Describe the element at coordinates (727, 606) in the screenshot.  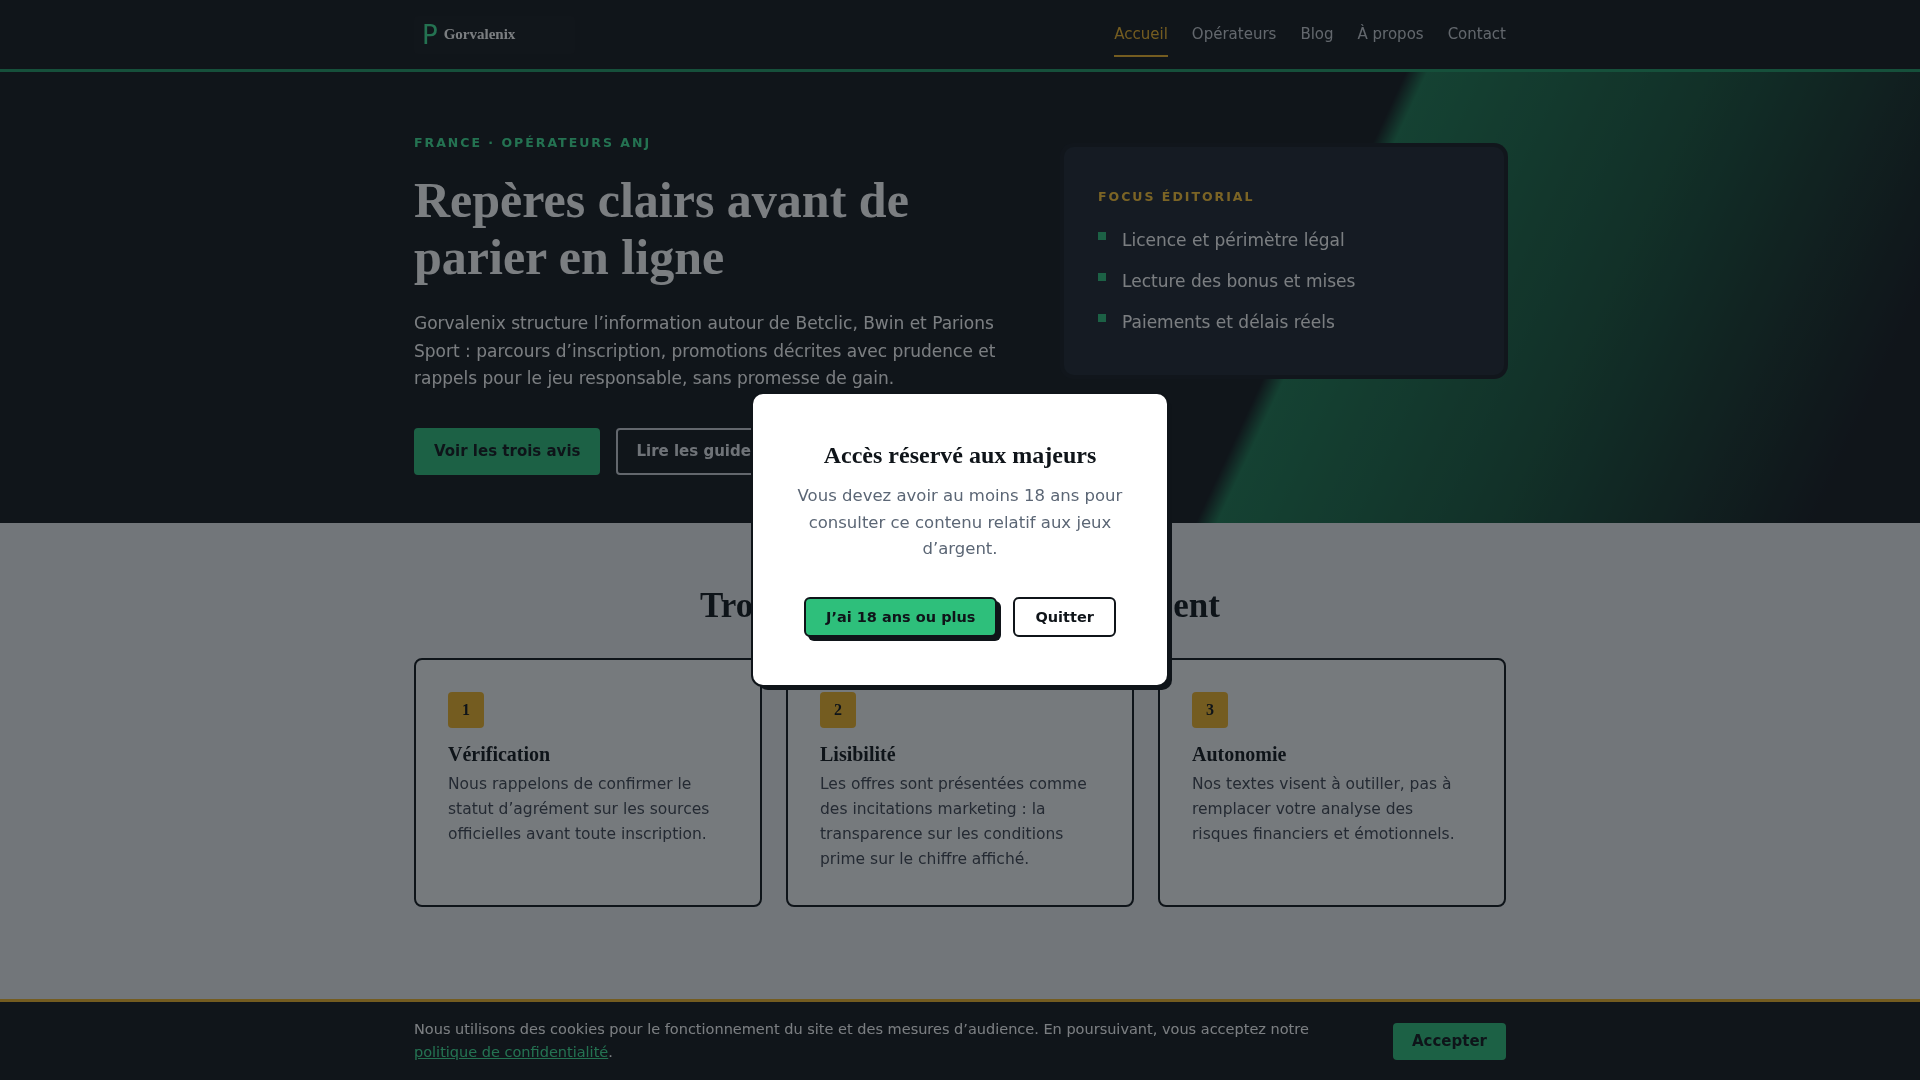
I see `section-title: Tro` at that location.